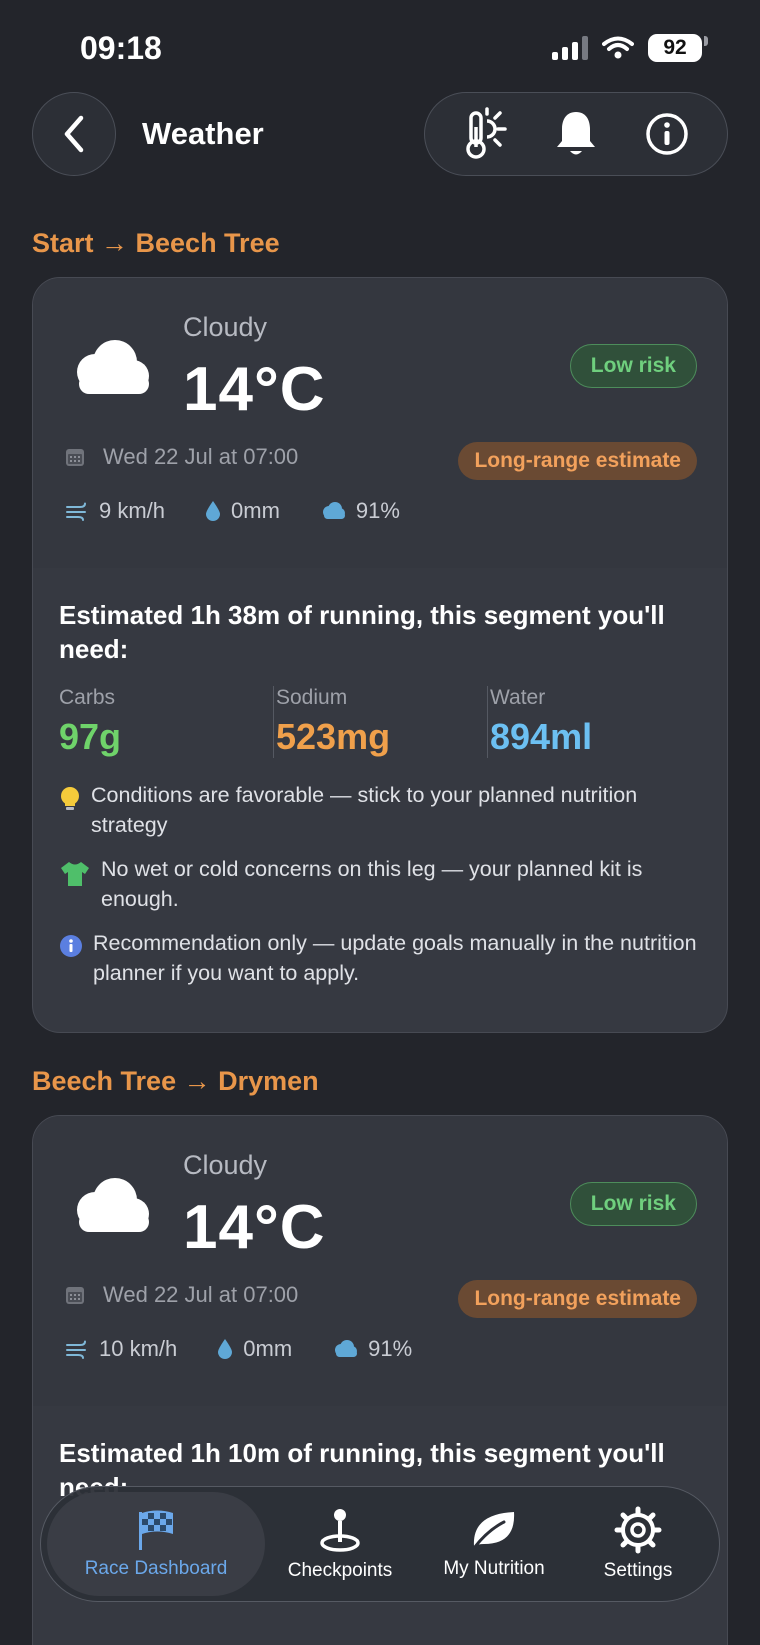 This screenshot has width=760, height=1645. Describe the element at coordinates (493, 1531) in the screenshot. I see `leaf-icon` at that location.